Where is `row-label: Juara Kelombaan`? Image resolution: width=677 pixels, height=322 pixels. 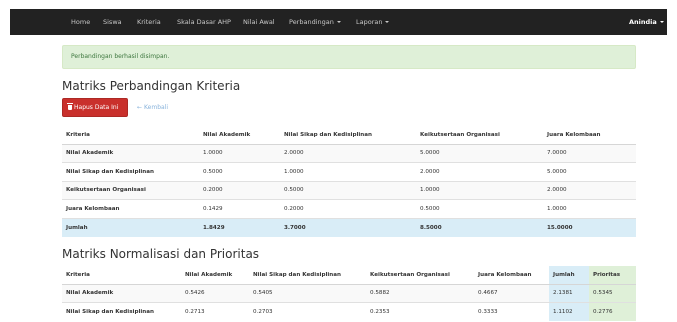 row-label: Juara Kelombaan is located at coordinates (130, 208).